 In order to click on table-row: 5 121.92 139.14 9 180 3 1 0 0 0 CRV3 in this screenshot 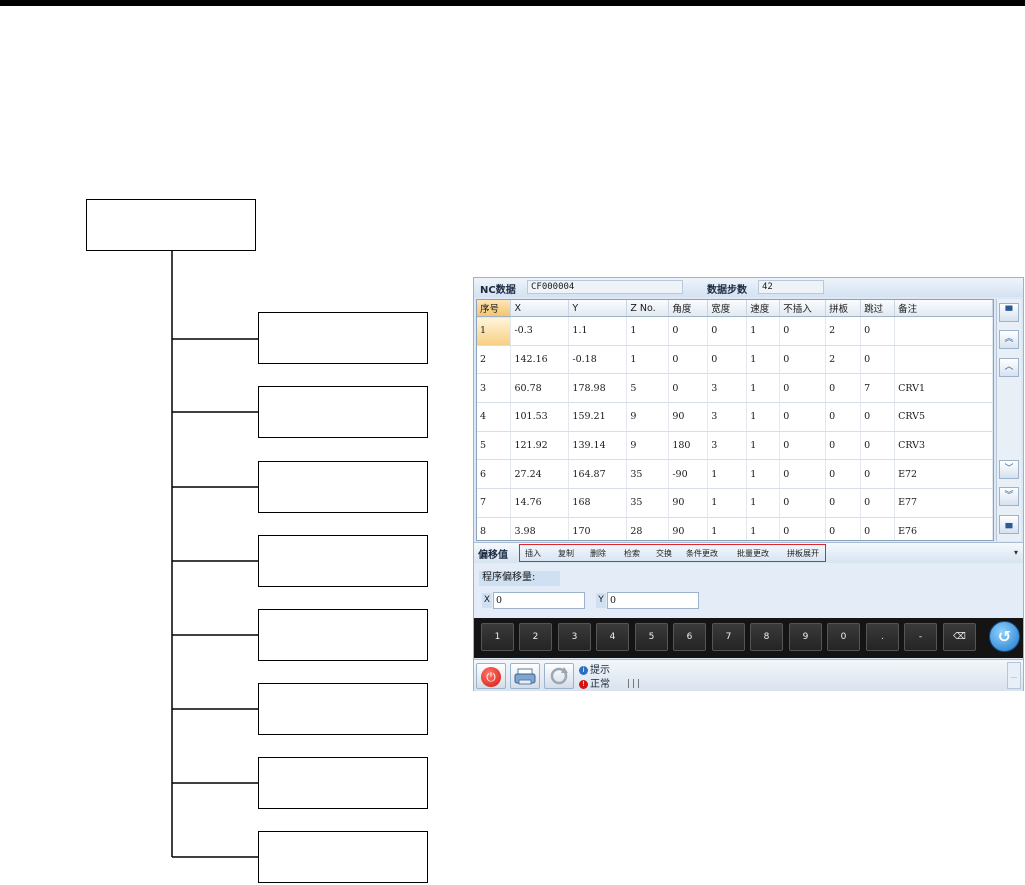, I will do `click(735, 446)`.